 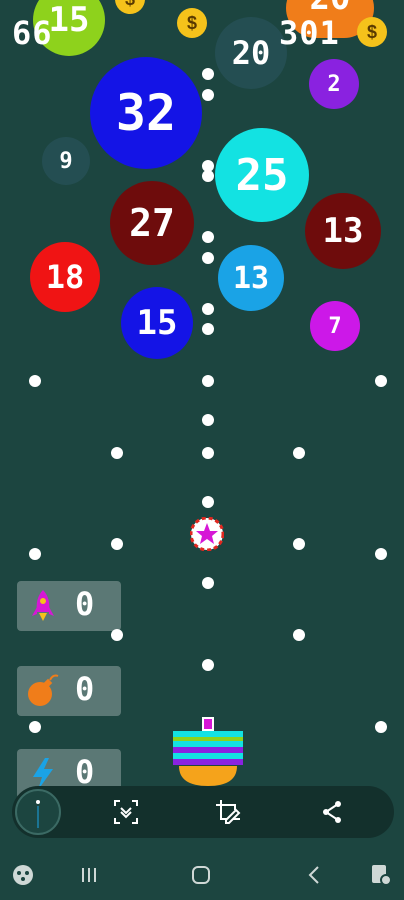 I want to click on game-launcher-icon, so click(x=23, y=875).